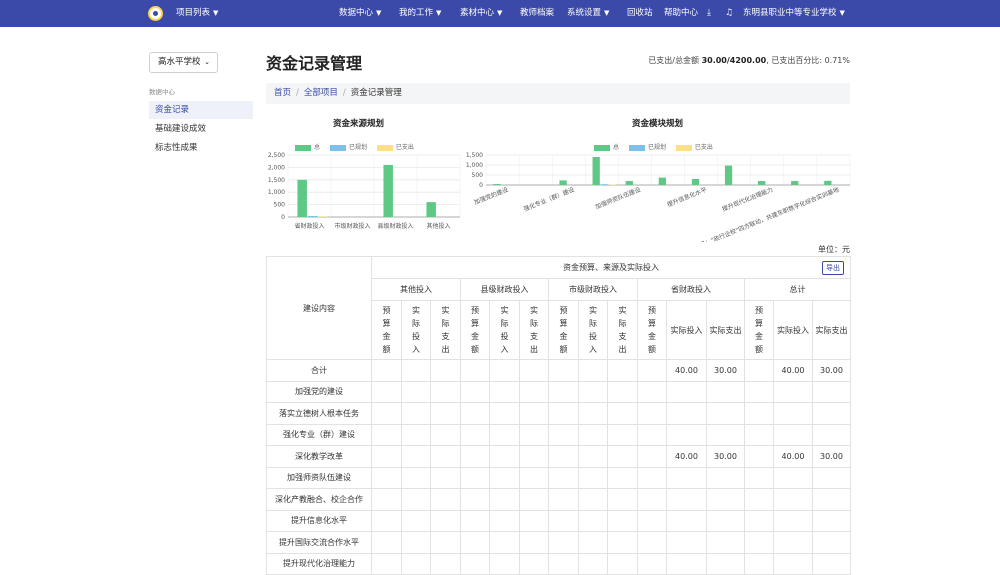 The image size is (1000, 575). What do you see at coordinates (438, 226) in the screenshot?
I see `x-tick-label: 其他投入` at bounding box center [438, 226].